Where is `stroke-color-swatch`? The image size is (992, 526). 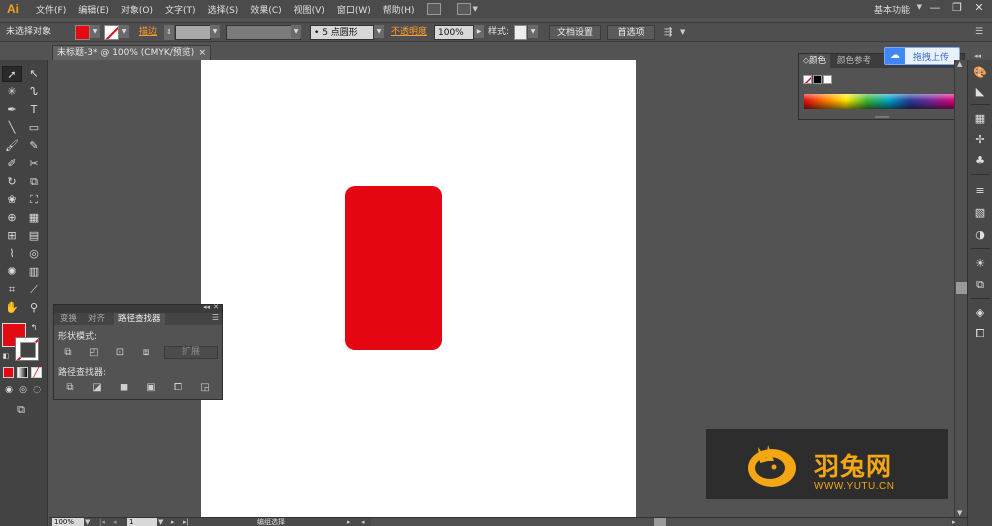
stroke-color-swatch is located at coordinates (111, 32).